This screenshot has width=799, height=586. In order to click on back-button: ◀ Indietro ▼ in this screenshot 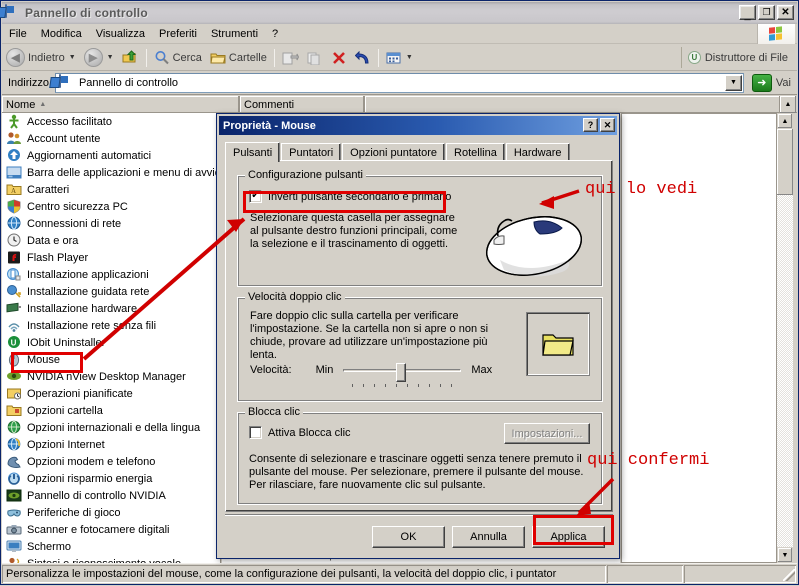, I will do `click(41, 58)`.